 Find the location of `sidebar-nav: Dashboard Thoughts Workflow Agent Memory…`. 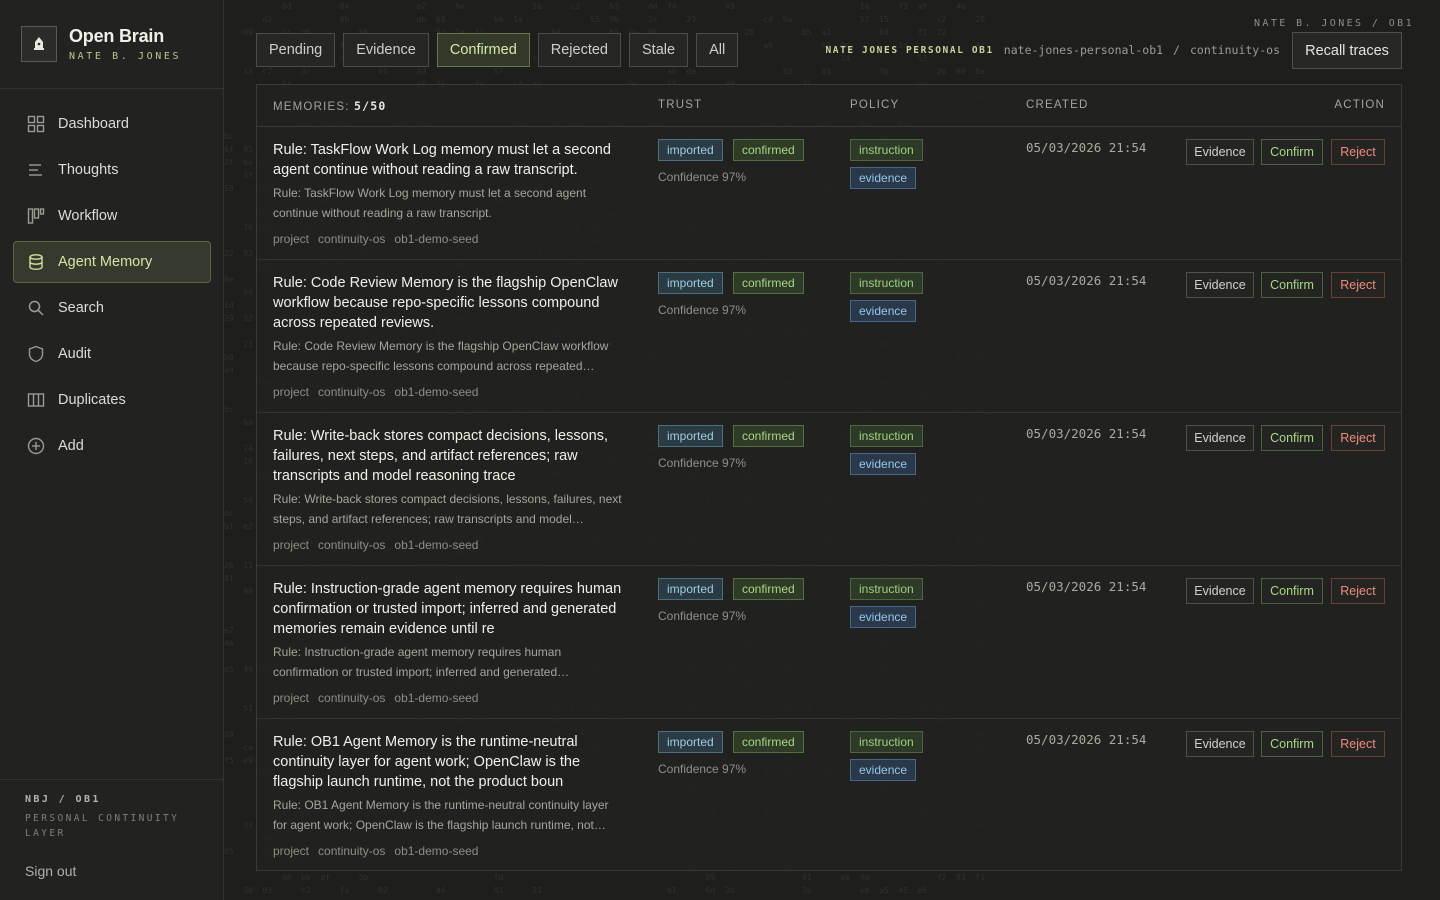

sidebar-nav: Dashboard Thoughts Workflow Agent Memory… is located at coordinates (111, 278).